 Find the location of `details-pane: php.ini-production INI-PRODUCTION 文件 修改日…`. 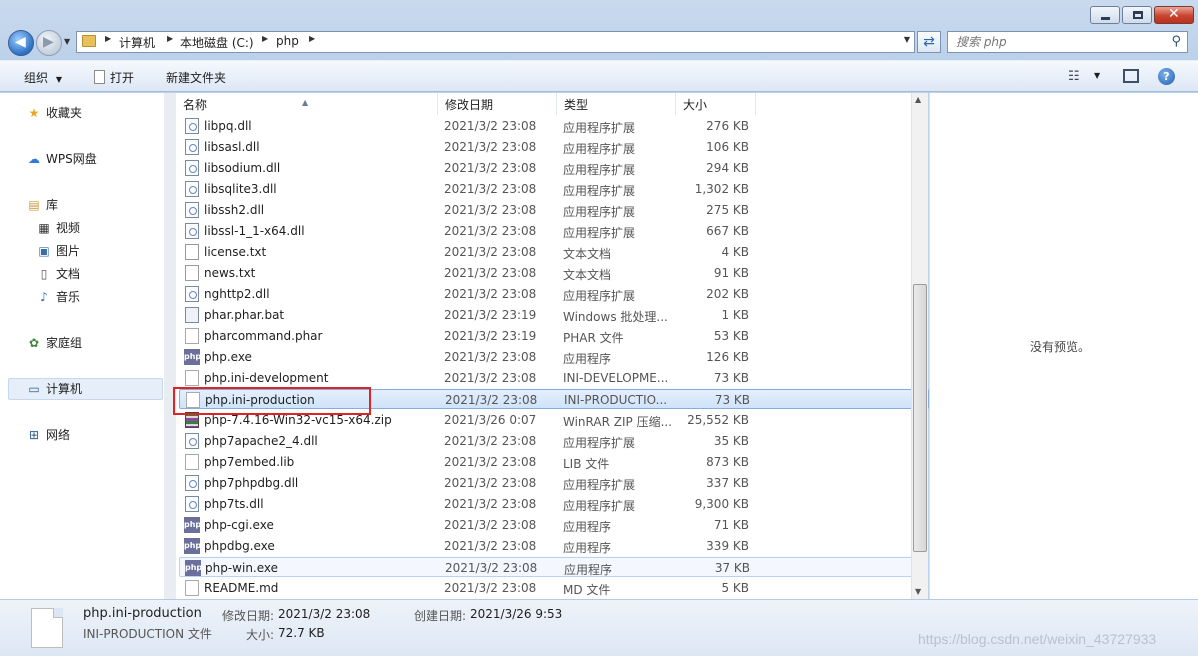

details-pane: php.ini-production INI-PRODUCTION 文件 修改日… is located at coordinates (599, 627).